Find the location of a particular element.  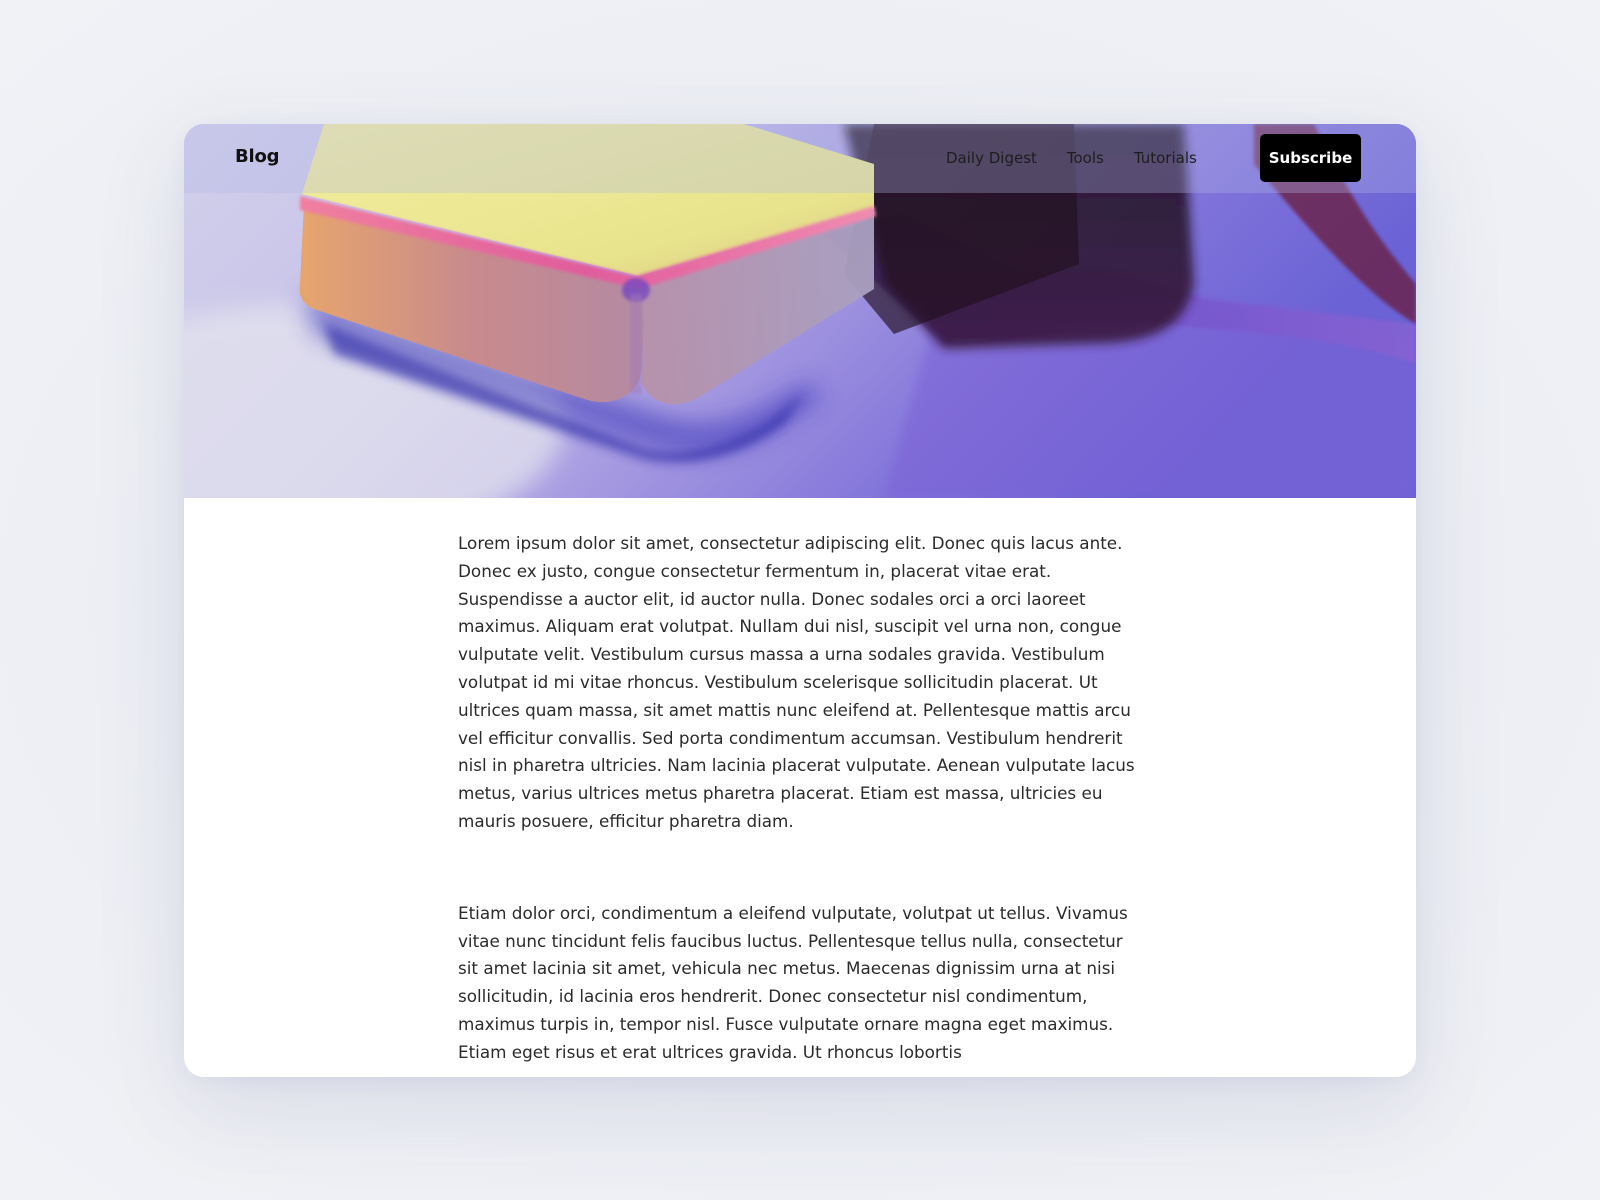

nav-link-daily-digest: Daily Digest is located at coordinates (991, 158).